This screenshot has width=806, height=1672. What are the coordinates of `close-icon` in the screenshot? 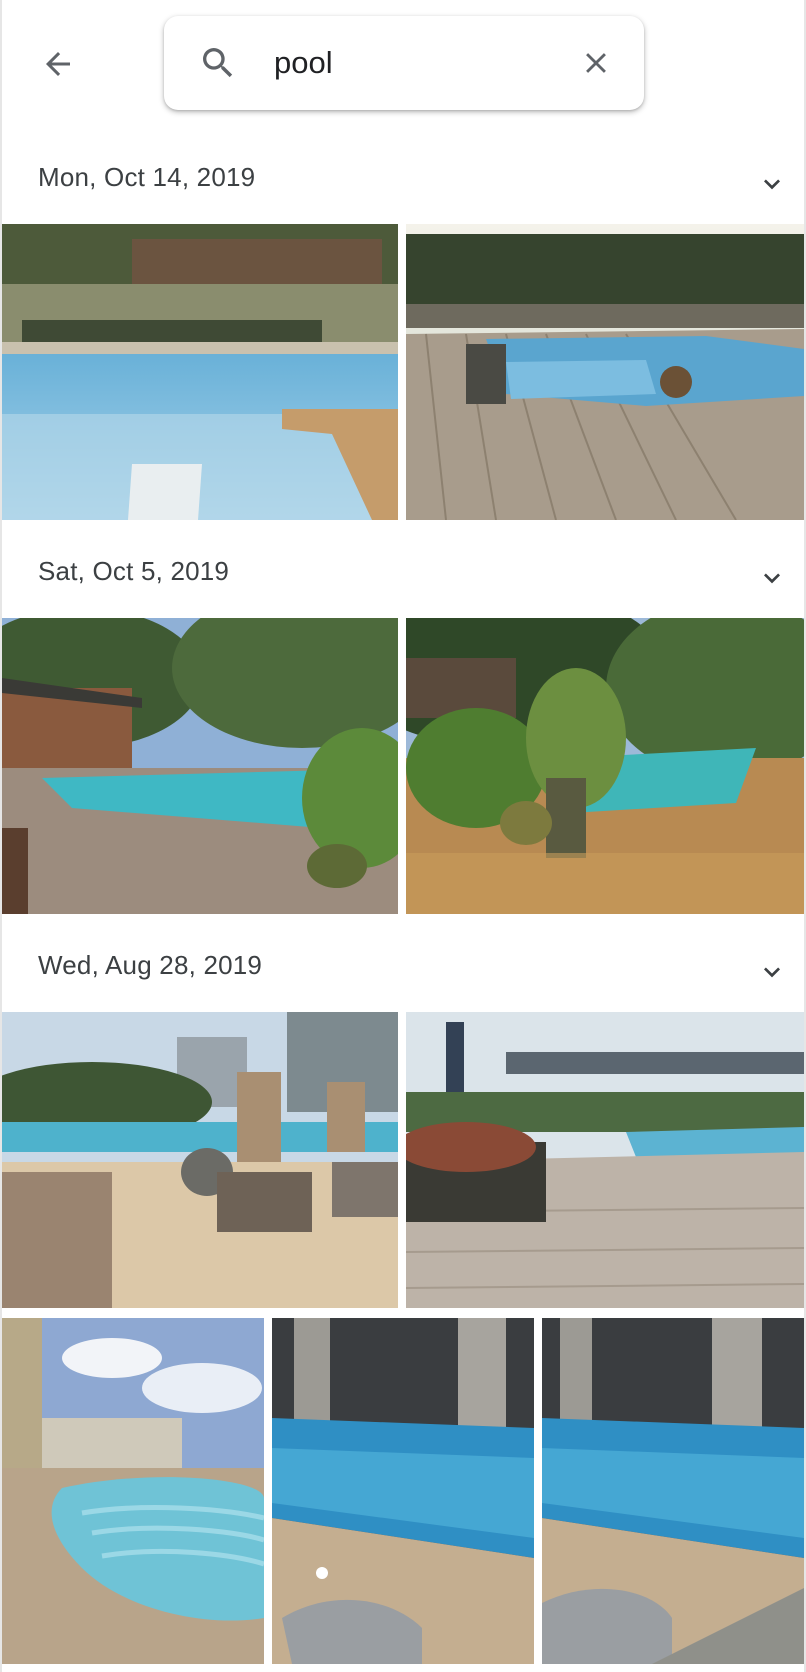 It's located at (596, 63).